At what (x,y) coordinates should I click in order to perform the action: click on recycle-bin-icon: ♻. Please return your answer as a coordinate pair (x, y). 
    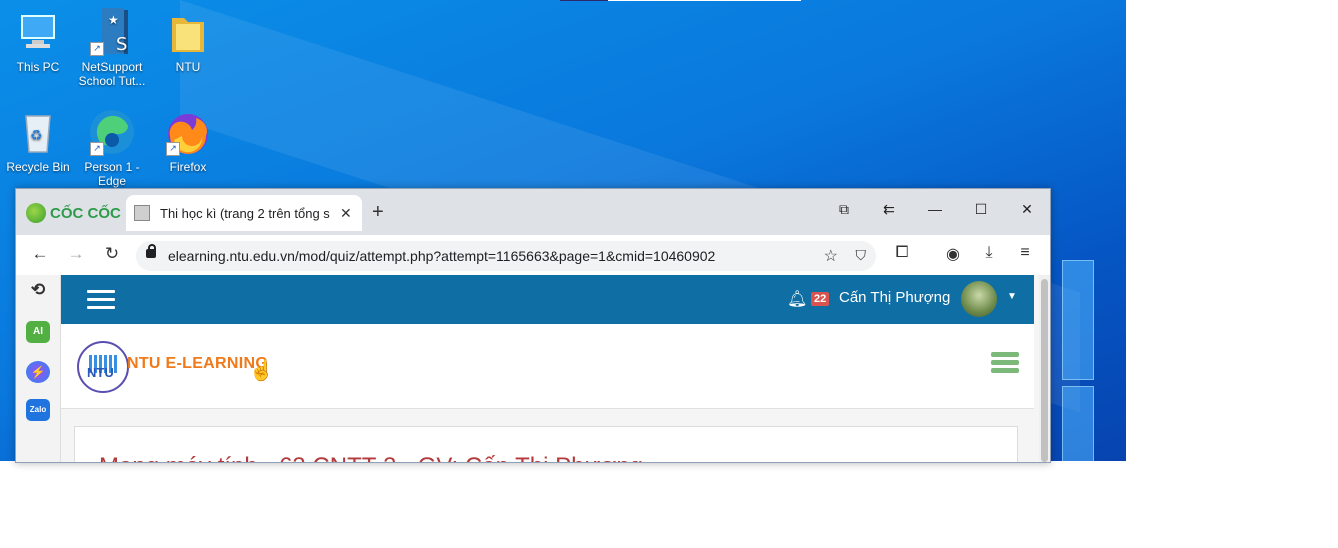
    Looking at the image, I should click on (38, 132).